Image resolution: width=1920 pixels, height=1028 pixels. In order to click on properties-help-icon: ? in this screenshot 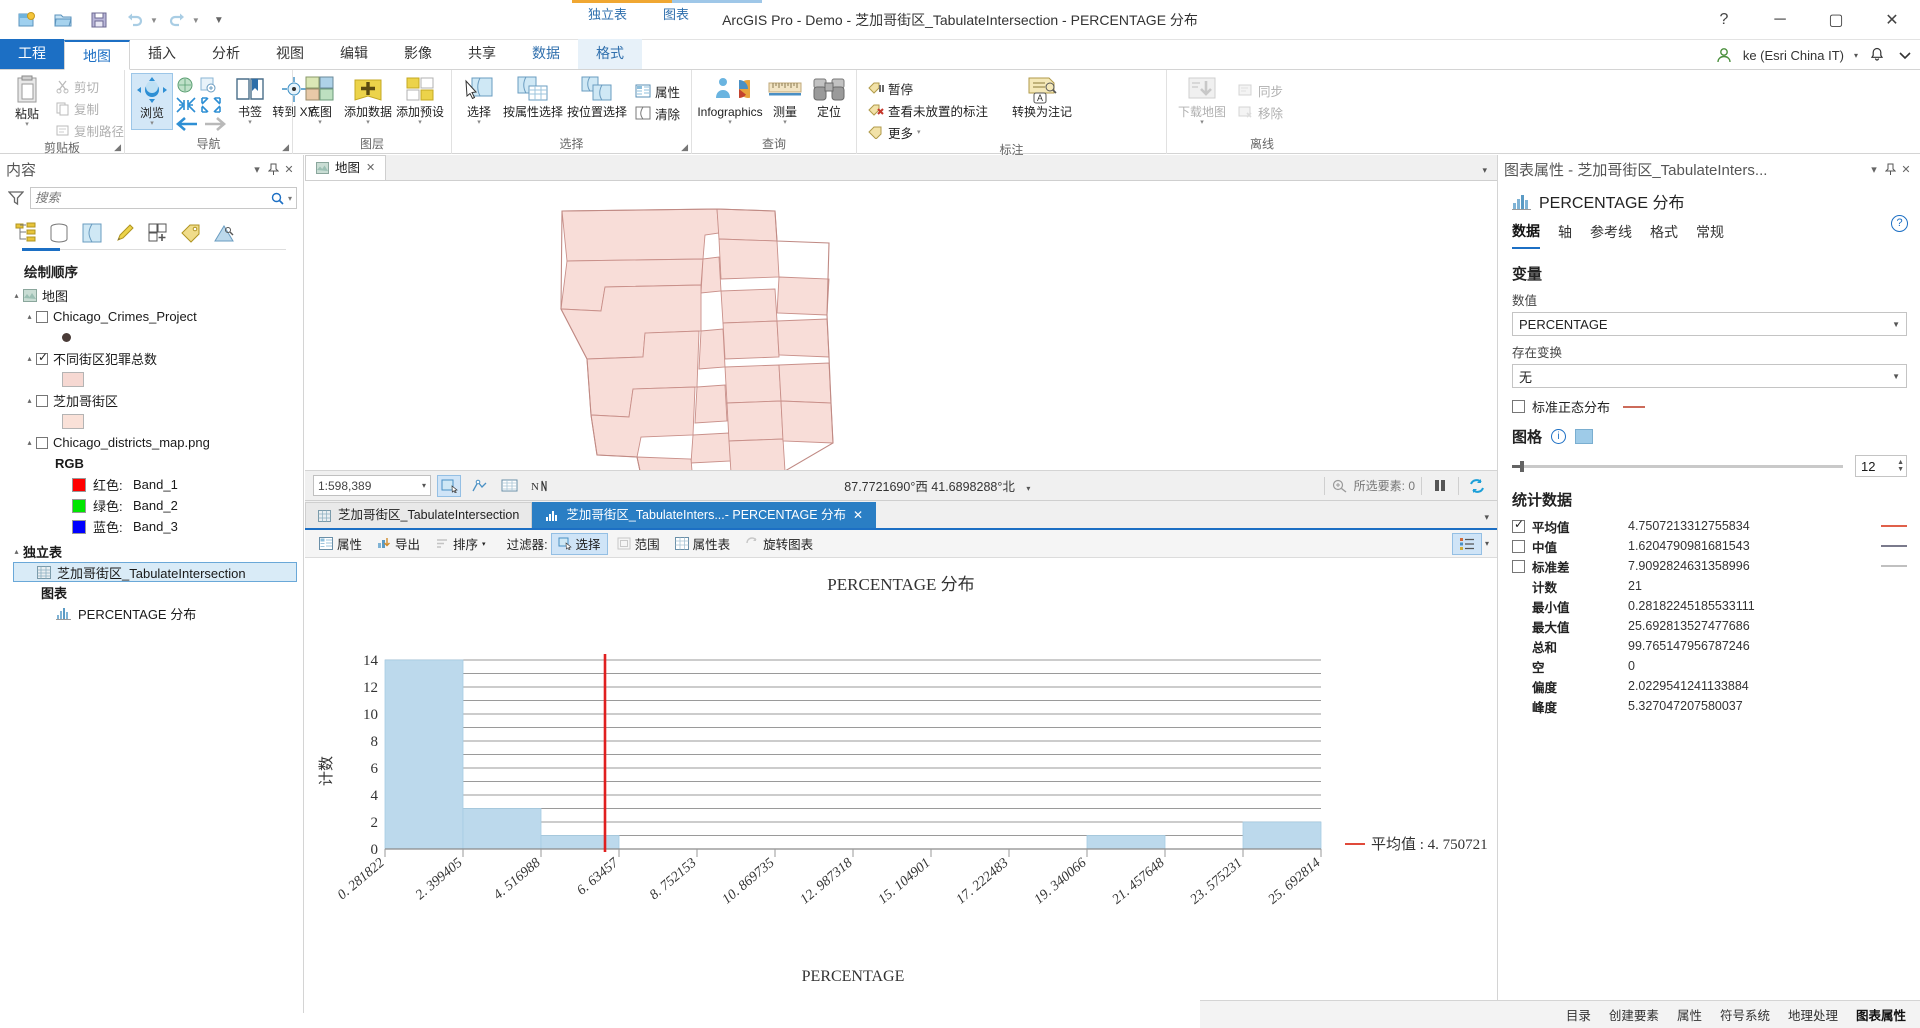, I will do `click(1899, 223)`.